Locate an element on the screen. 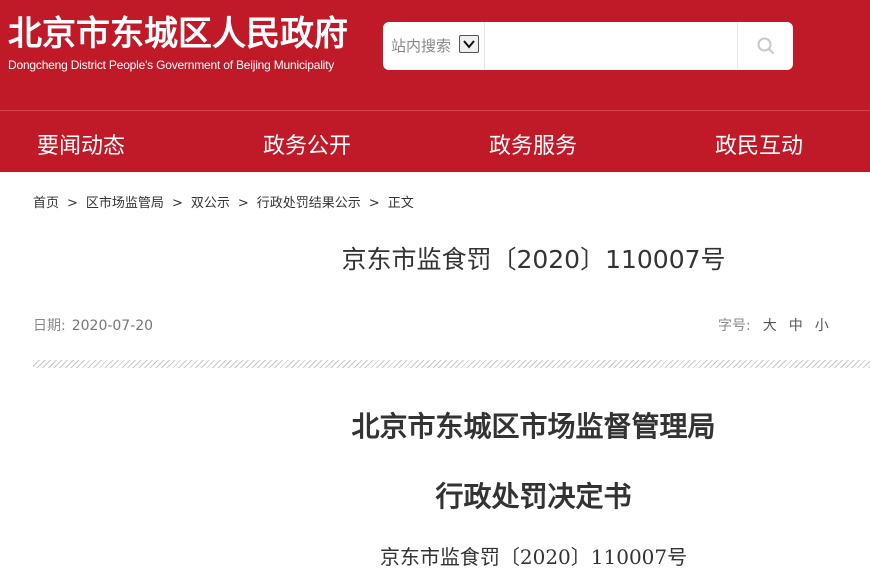 The width and height of the screenshot is (870, 574). nav-item-government-affairs: 政务公开 is located at coordinates (307, 144).